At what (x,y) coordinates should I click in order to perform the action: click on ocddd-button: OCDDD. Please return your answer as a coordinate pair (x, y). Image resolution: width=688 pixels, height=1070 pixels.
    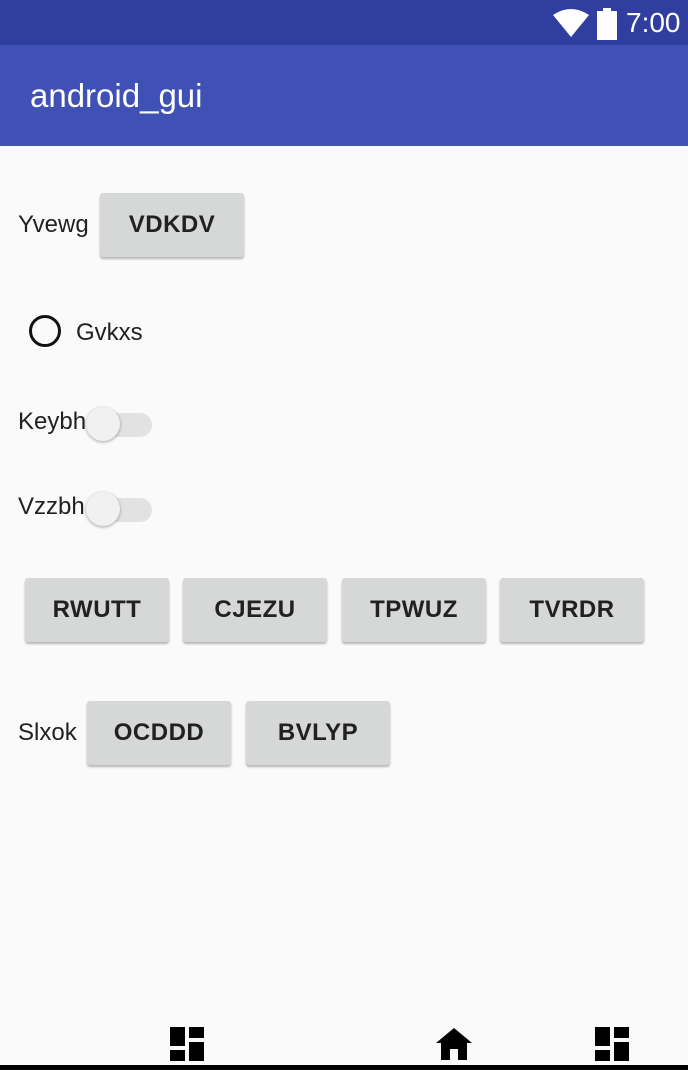
    Looking at the image, I should click on (159, 733).